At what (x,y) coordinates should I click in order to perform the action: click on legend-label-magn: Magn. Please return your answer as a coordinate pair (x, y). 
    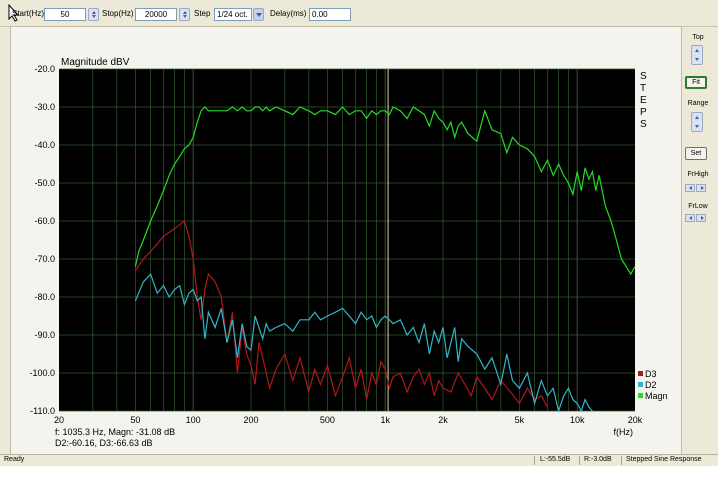
    Looking at the image, I should click on (656, 396).